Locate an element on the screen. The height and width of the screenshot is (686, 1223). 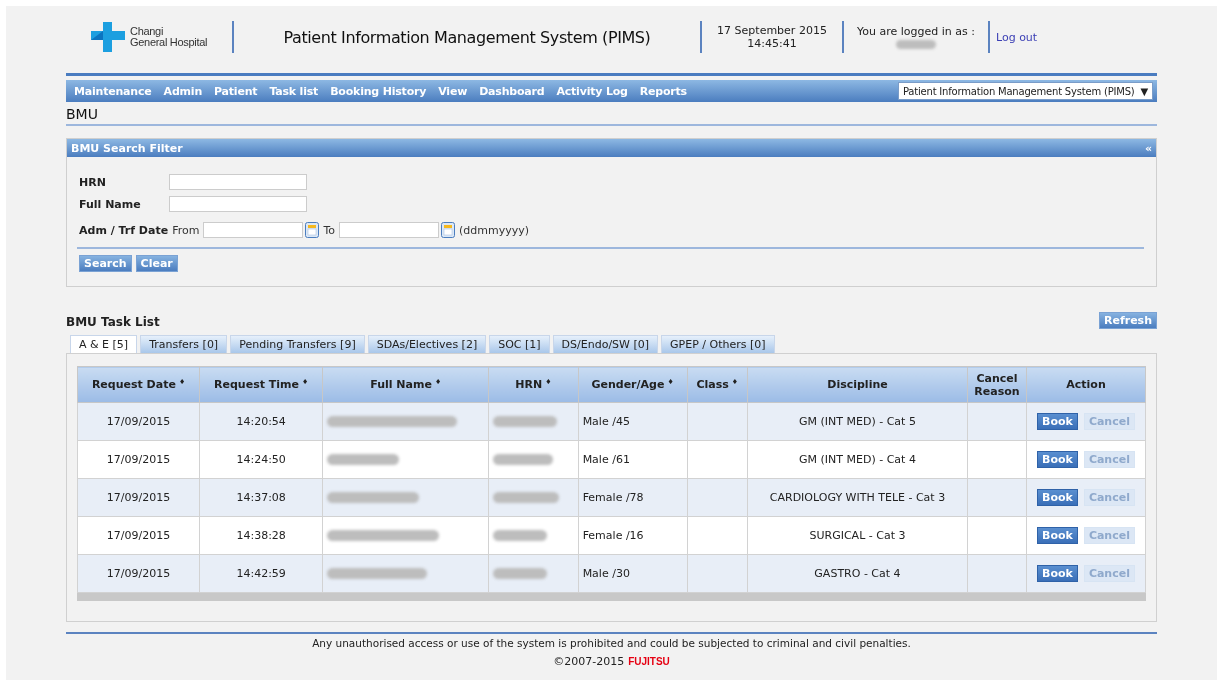
table-cell: Female /78 is located at coordinates (632, 497).